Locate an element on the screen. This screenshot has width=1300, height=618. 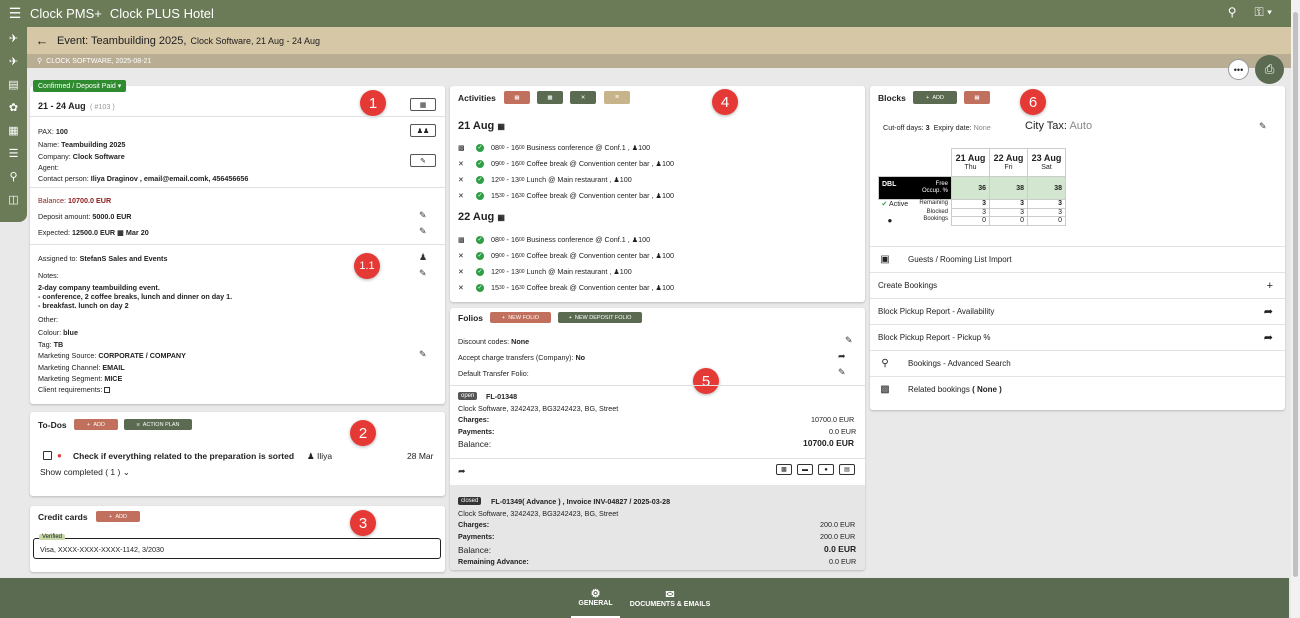
scrollbar is located at coordinates (1295, 309).